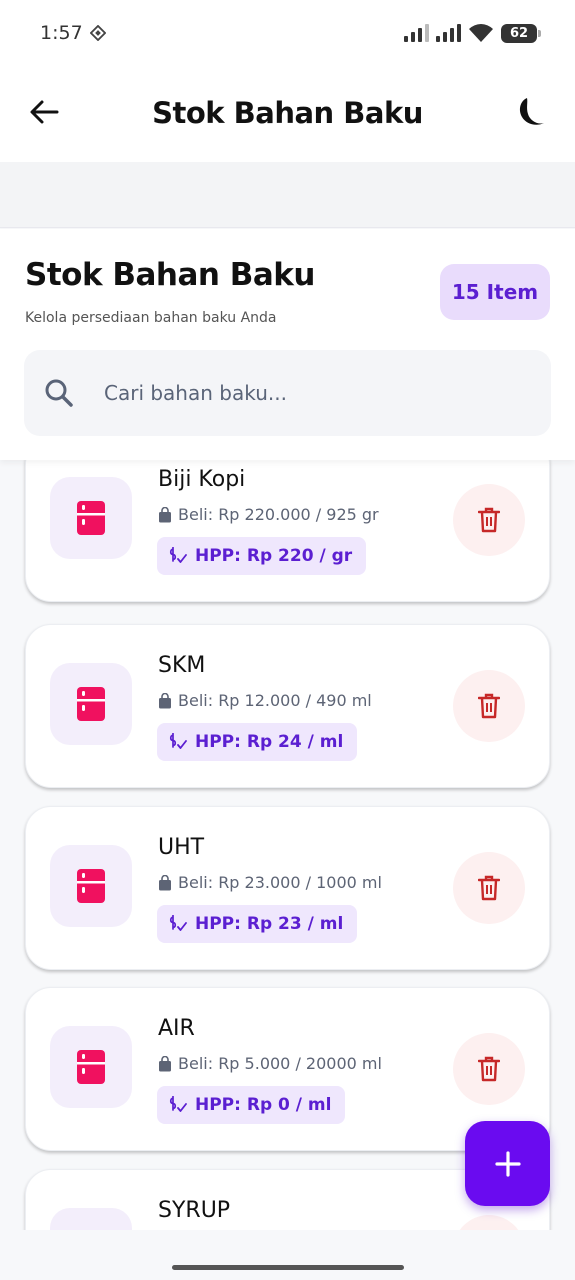 The image size is (575, 1280). I want to click on item-hpp-text: HPP: Rp 24 / ml, so click(269, 742).